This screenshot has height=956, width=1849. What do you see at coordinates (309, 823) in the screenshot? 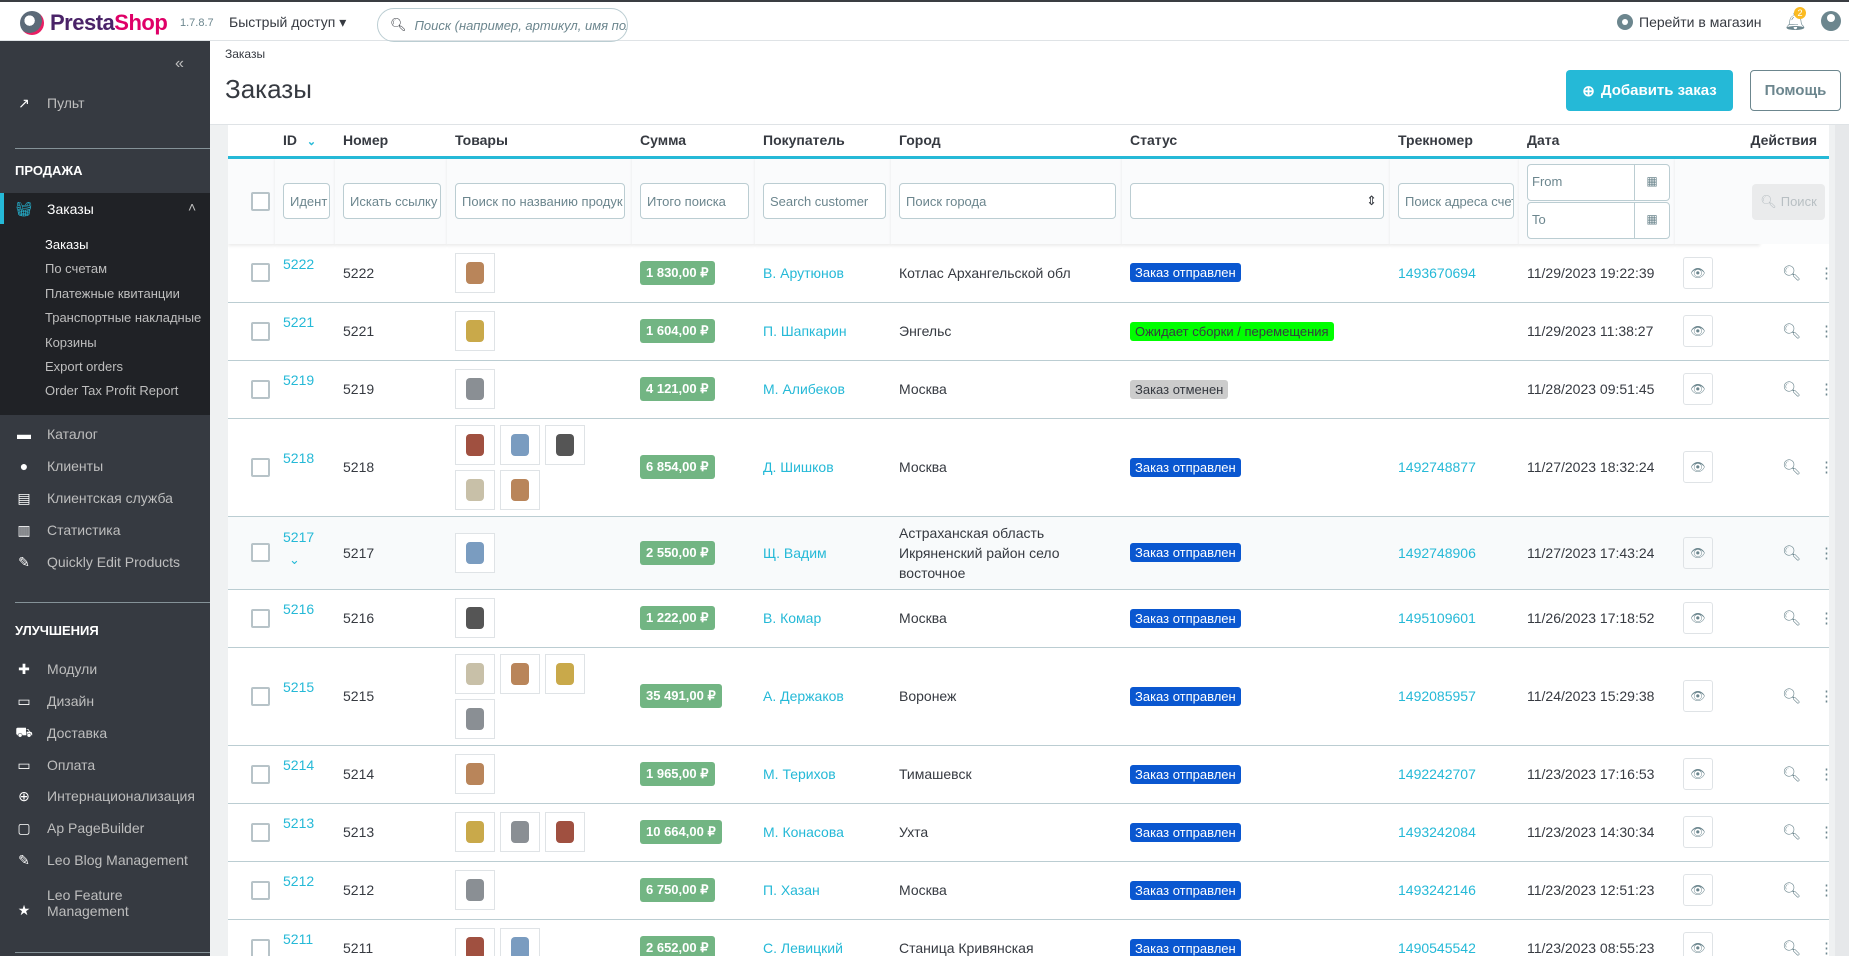
I see `order-id-link: 5213` at bounding box center [309, 823].